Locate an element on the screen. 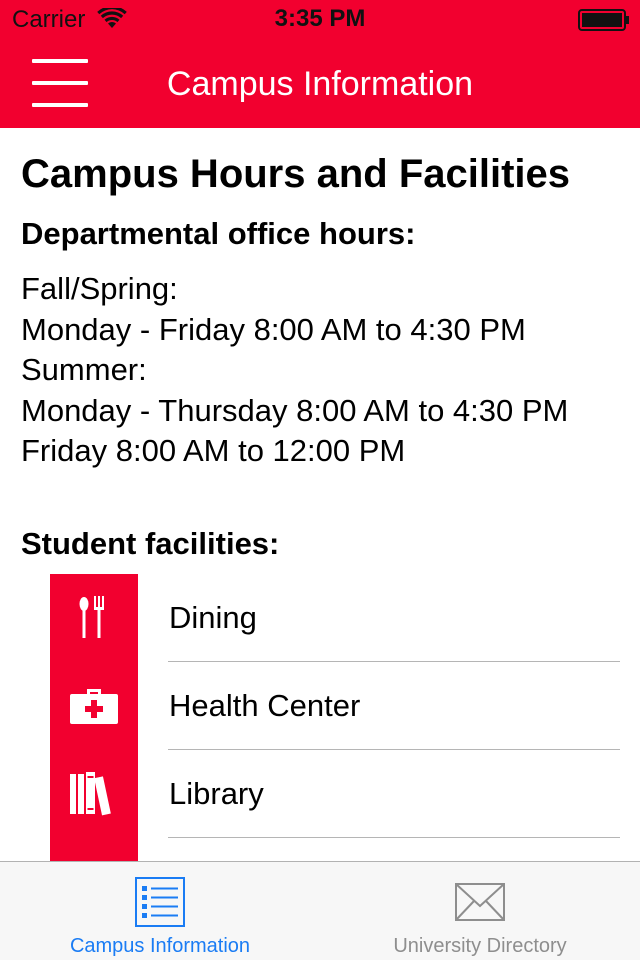 Image resolution: width=640 pixels, height=960 pixels. list-item-library: Library is located at coordinates (320, 794).